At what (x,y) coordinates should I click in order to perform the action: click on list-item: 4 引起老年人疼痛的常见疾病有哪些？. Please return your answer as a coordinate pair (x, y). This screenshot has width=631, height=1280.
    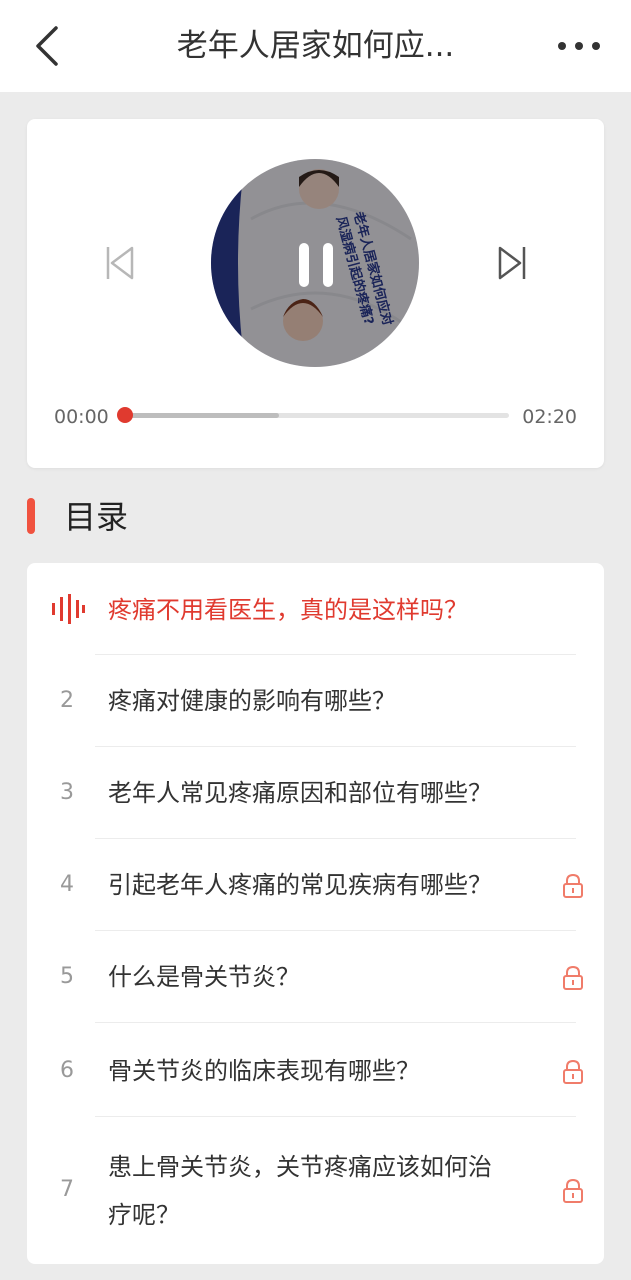
    Looking at the image, I should click on (315, 885).